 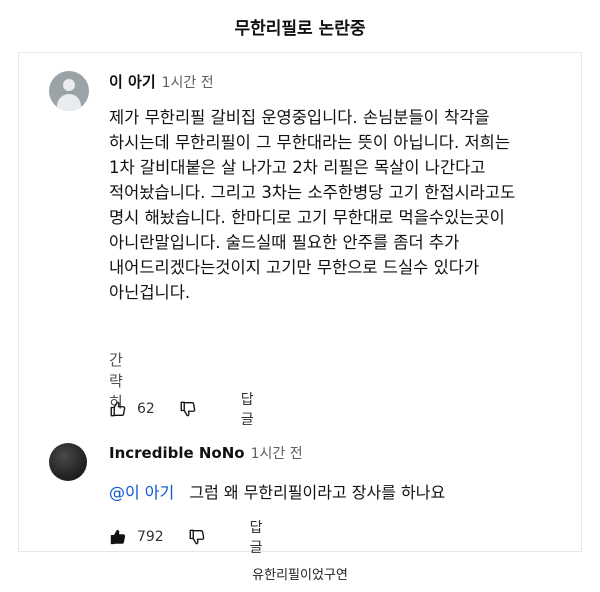 I want to click on comment-actions: 62 답글, so click(x=185, y=410).